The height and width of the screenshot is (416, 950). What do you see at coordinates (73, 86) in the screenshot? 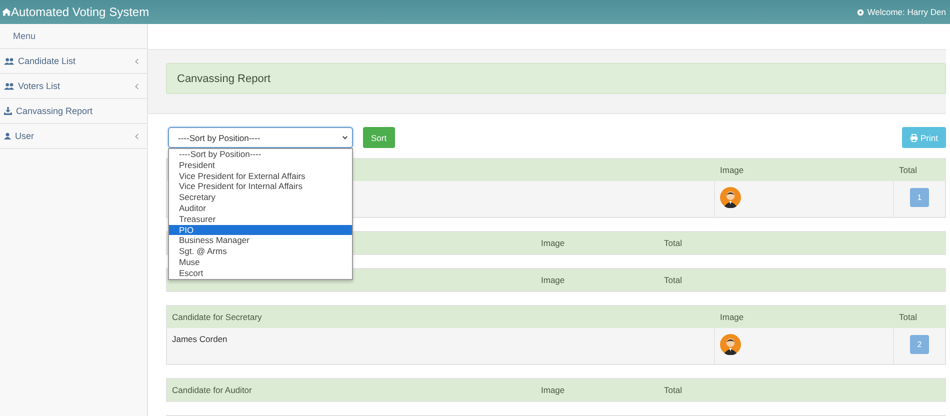
I see `sidebar-item: Voters List` at bounding box center [73, 86].